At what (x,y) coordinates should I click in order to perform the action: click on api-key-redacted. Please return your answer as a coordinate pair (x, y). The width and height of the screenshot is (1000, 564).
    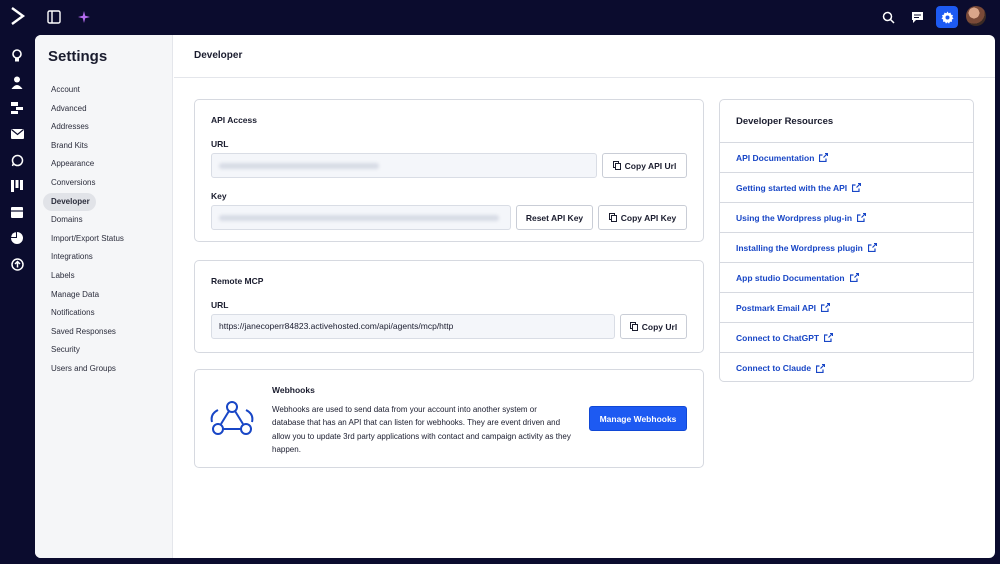
    Looking at the image, I should click on (359, 218).